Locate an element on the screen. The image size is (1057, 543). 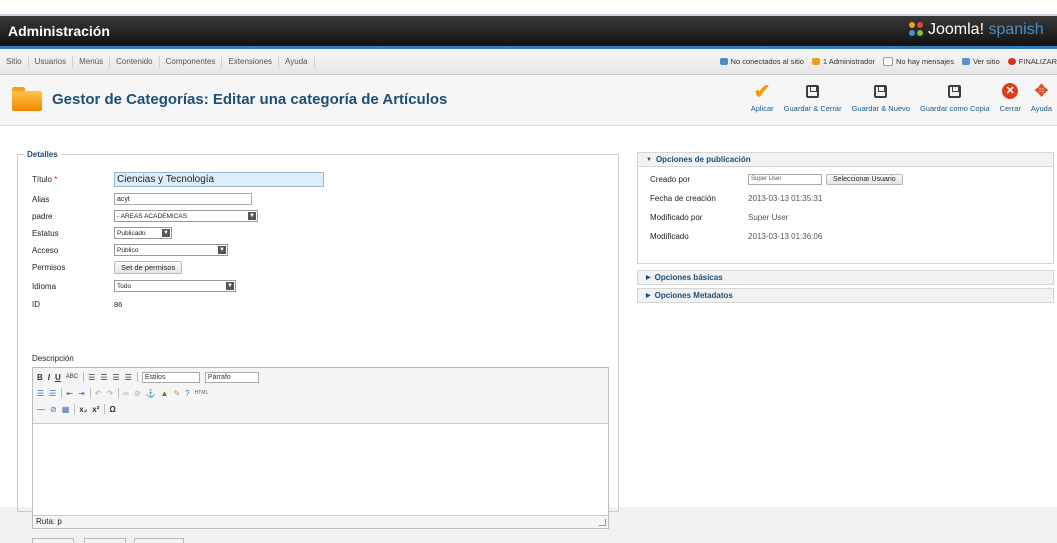
status-select: Publicado ▼ is located at coordinates (143, 233).